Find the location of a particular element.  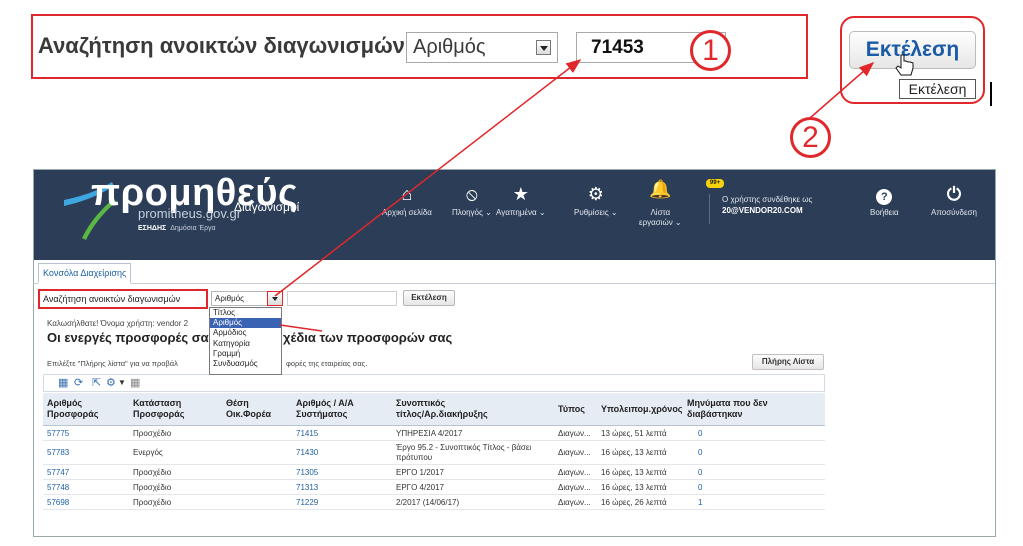

option-title: Τίτλος is located at coordinates (245, 313).